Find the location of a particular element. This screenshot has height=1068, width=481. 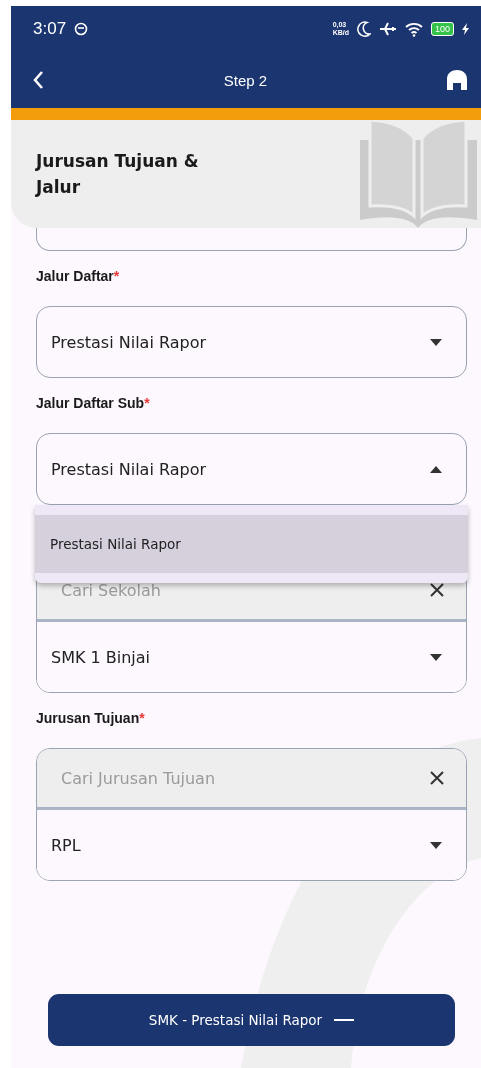

battery-indicator: 100 is located at coordinates (442, 29).